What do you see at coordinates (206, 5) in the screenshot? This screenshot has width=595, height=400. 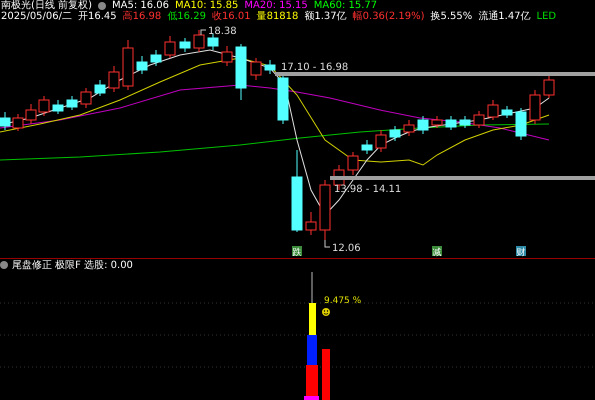 I see `moving-average-value: MA10: 15.85` at bounding box center [206, 5].